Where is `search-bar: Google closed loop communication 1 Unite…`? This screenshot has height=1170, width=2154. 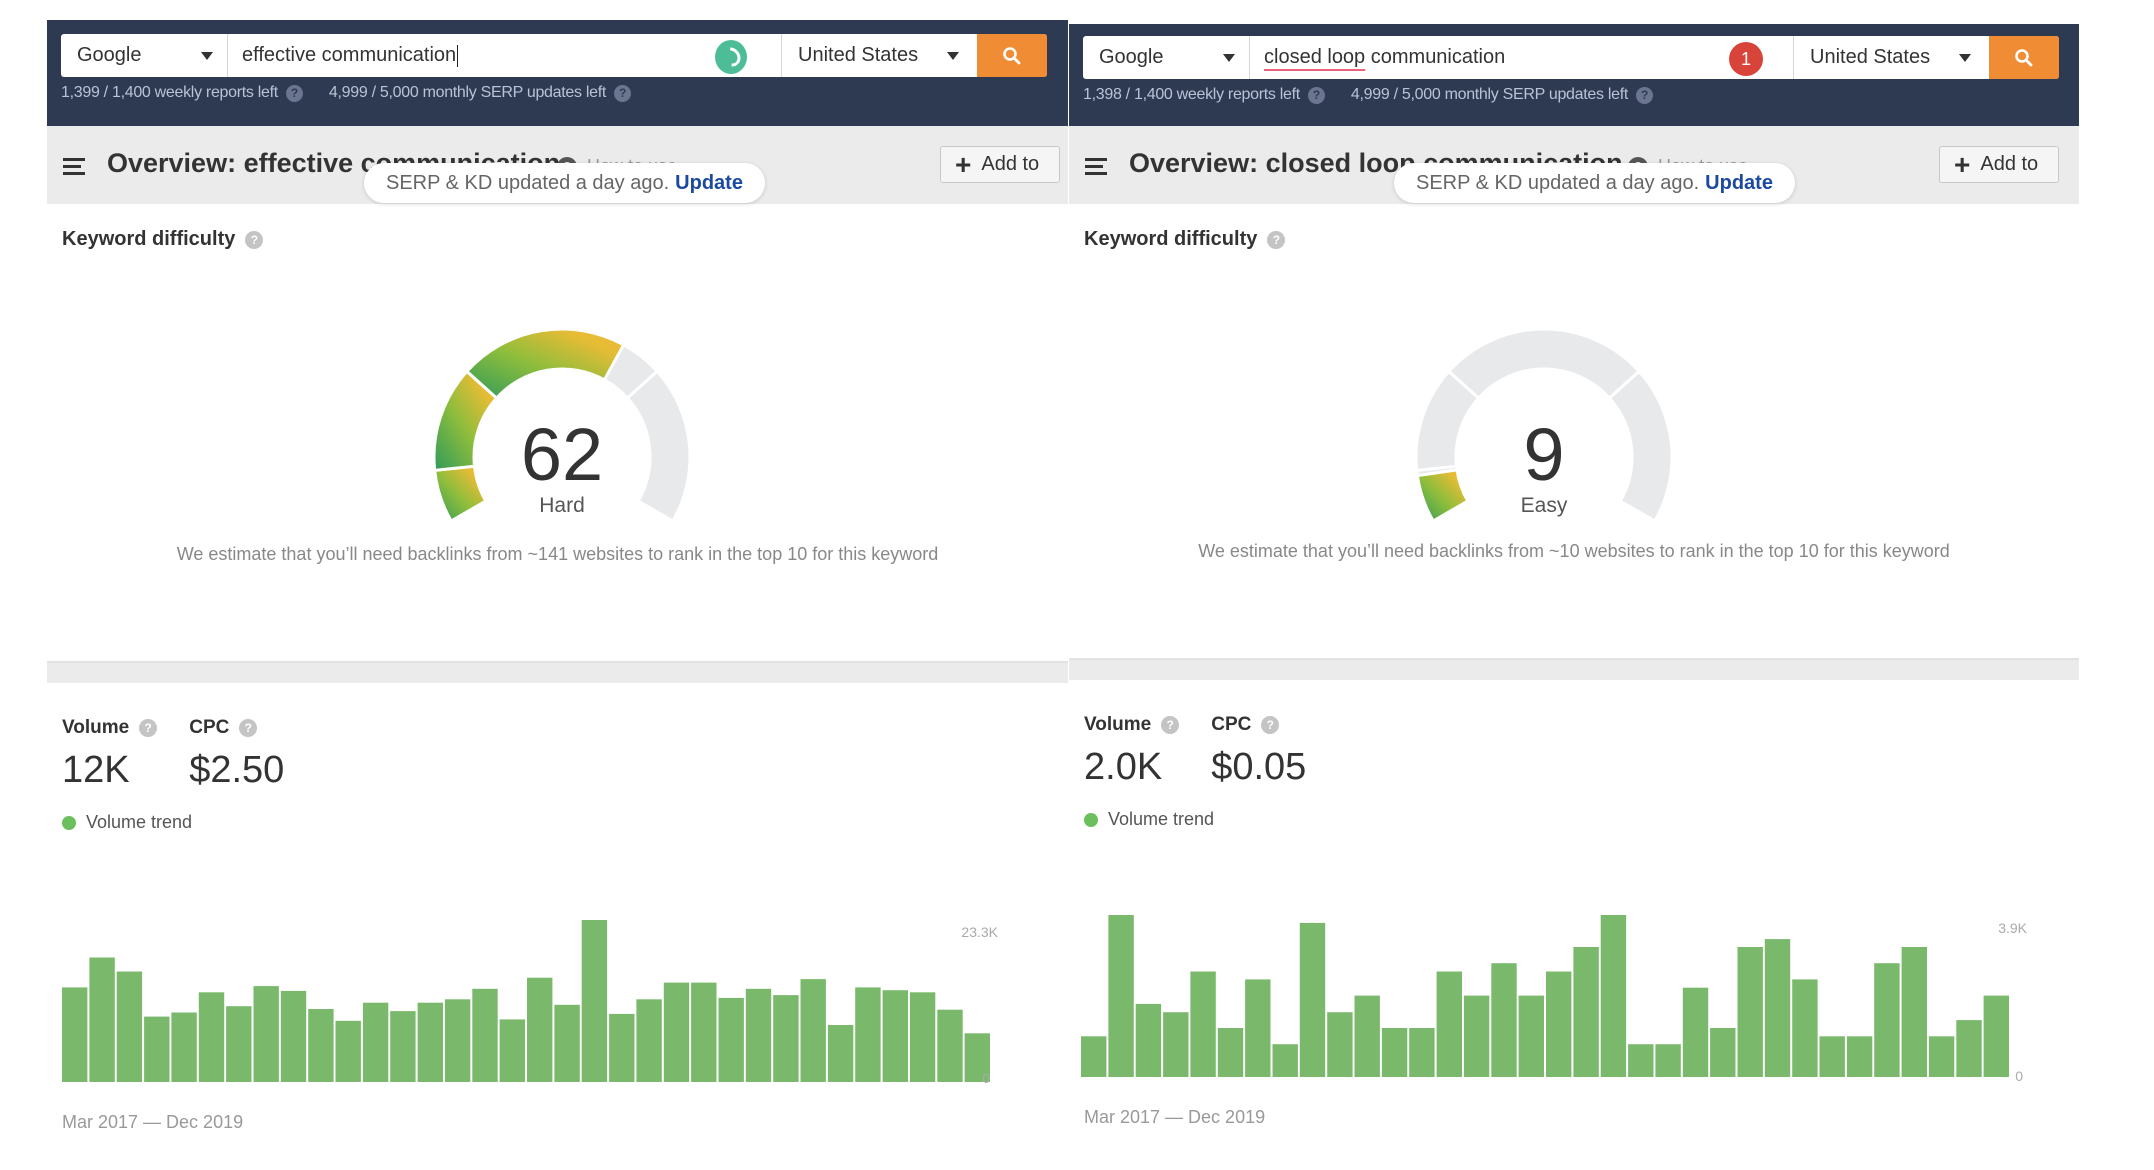 search-bar: Google closed loop communication 1 Unite… is located at coordinates (1571, 57).